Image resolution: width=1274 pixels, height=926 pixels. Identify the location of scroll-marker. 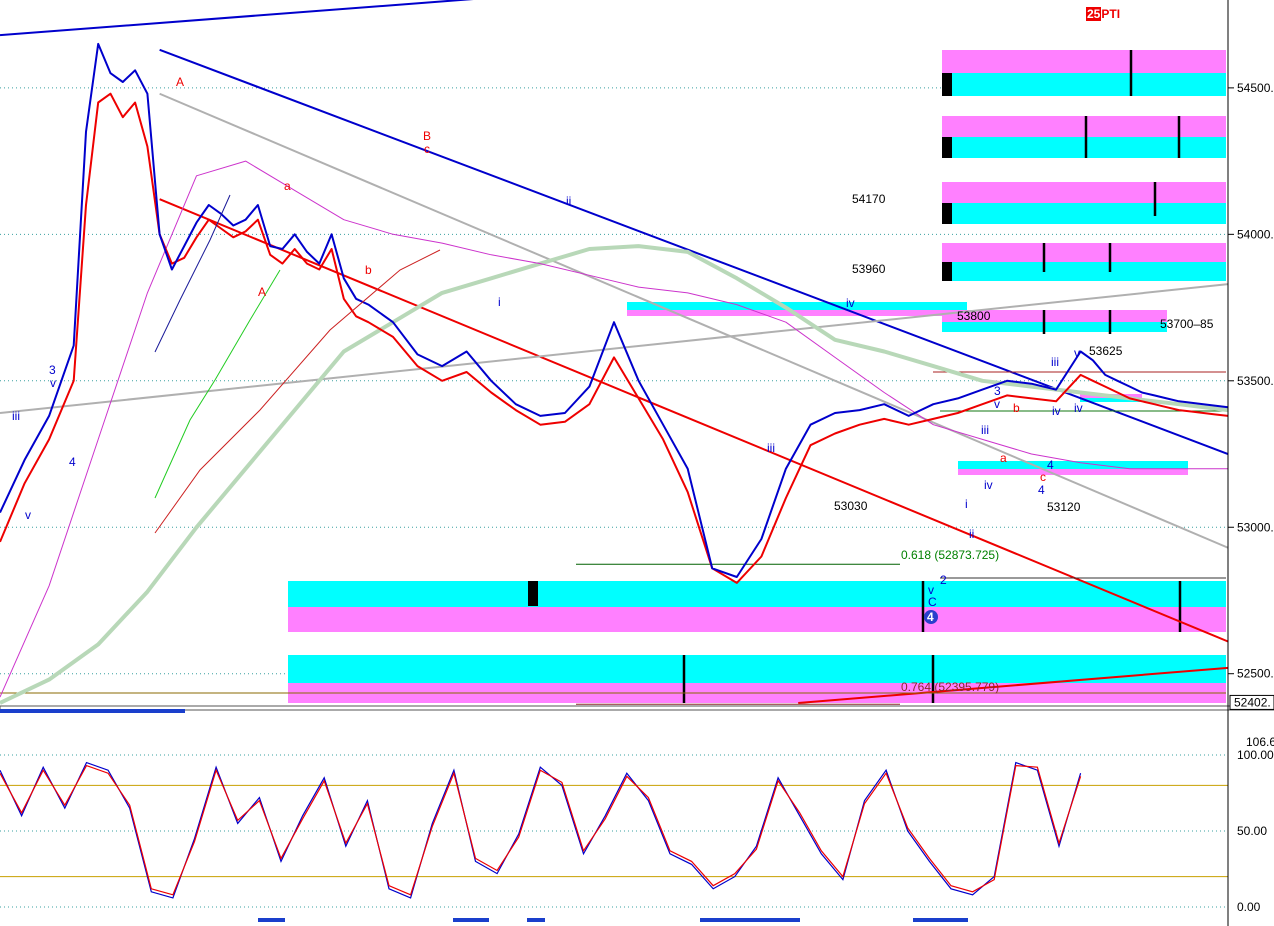
(92, 711).